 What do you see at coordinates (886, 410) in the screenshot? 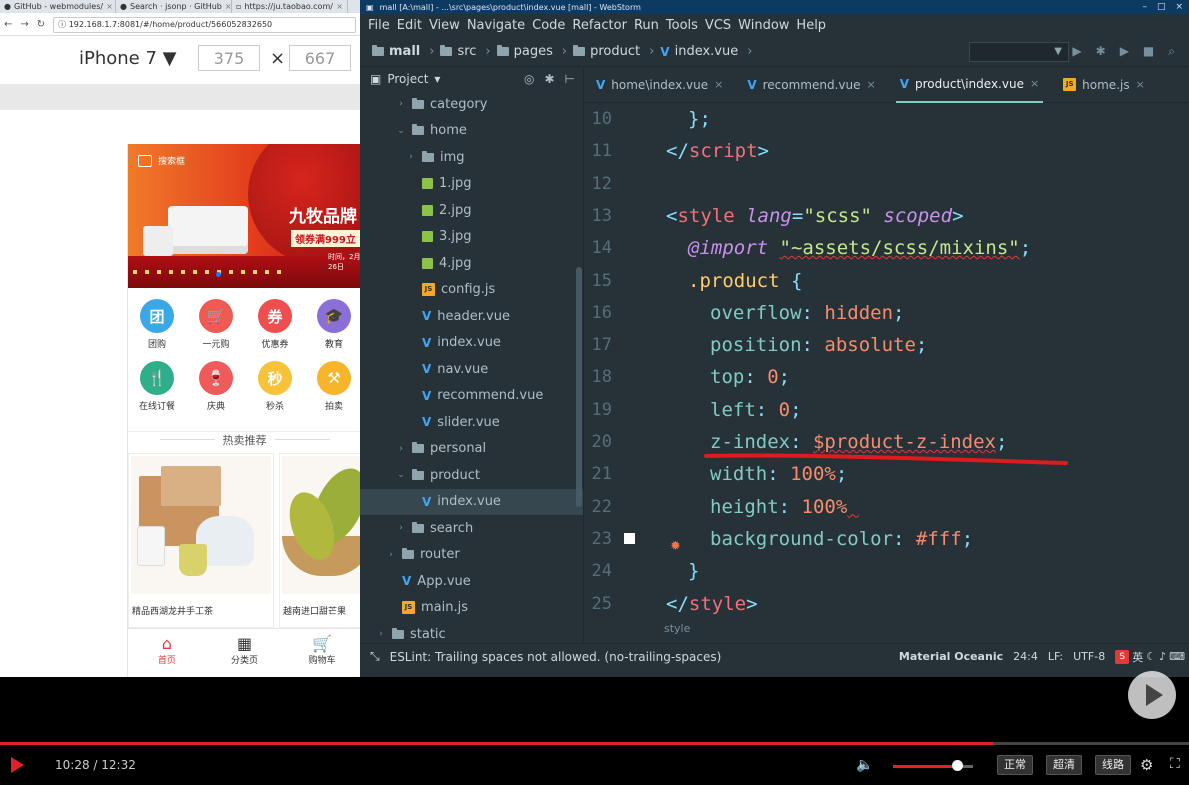
I see `code-line: 19 left: 0;` at bounding box center [886, 410].